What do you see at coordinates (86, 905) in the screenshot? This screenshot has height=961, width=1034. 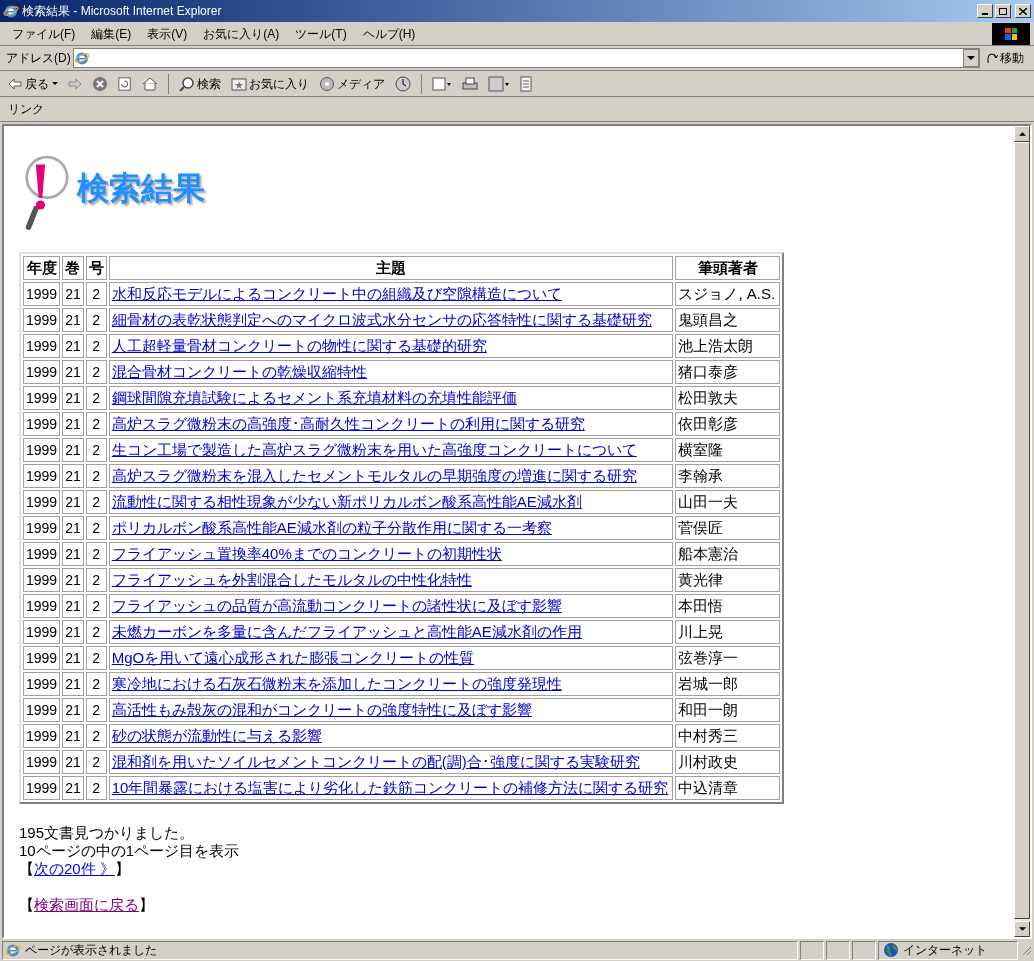 I see `back-to-search-link: 検索画面に戻る` at bounding box center [86, 905].